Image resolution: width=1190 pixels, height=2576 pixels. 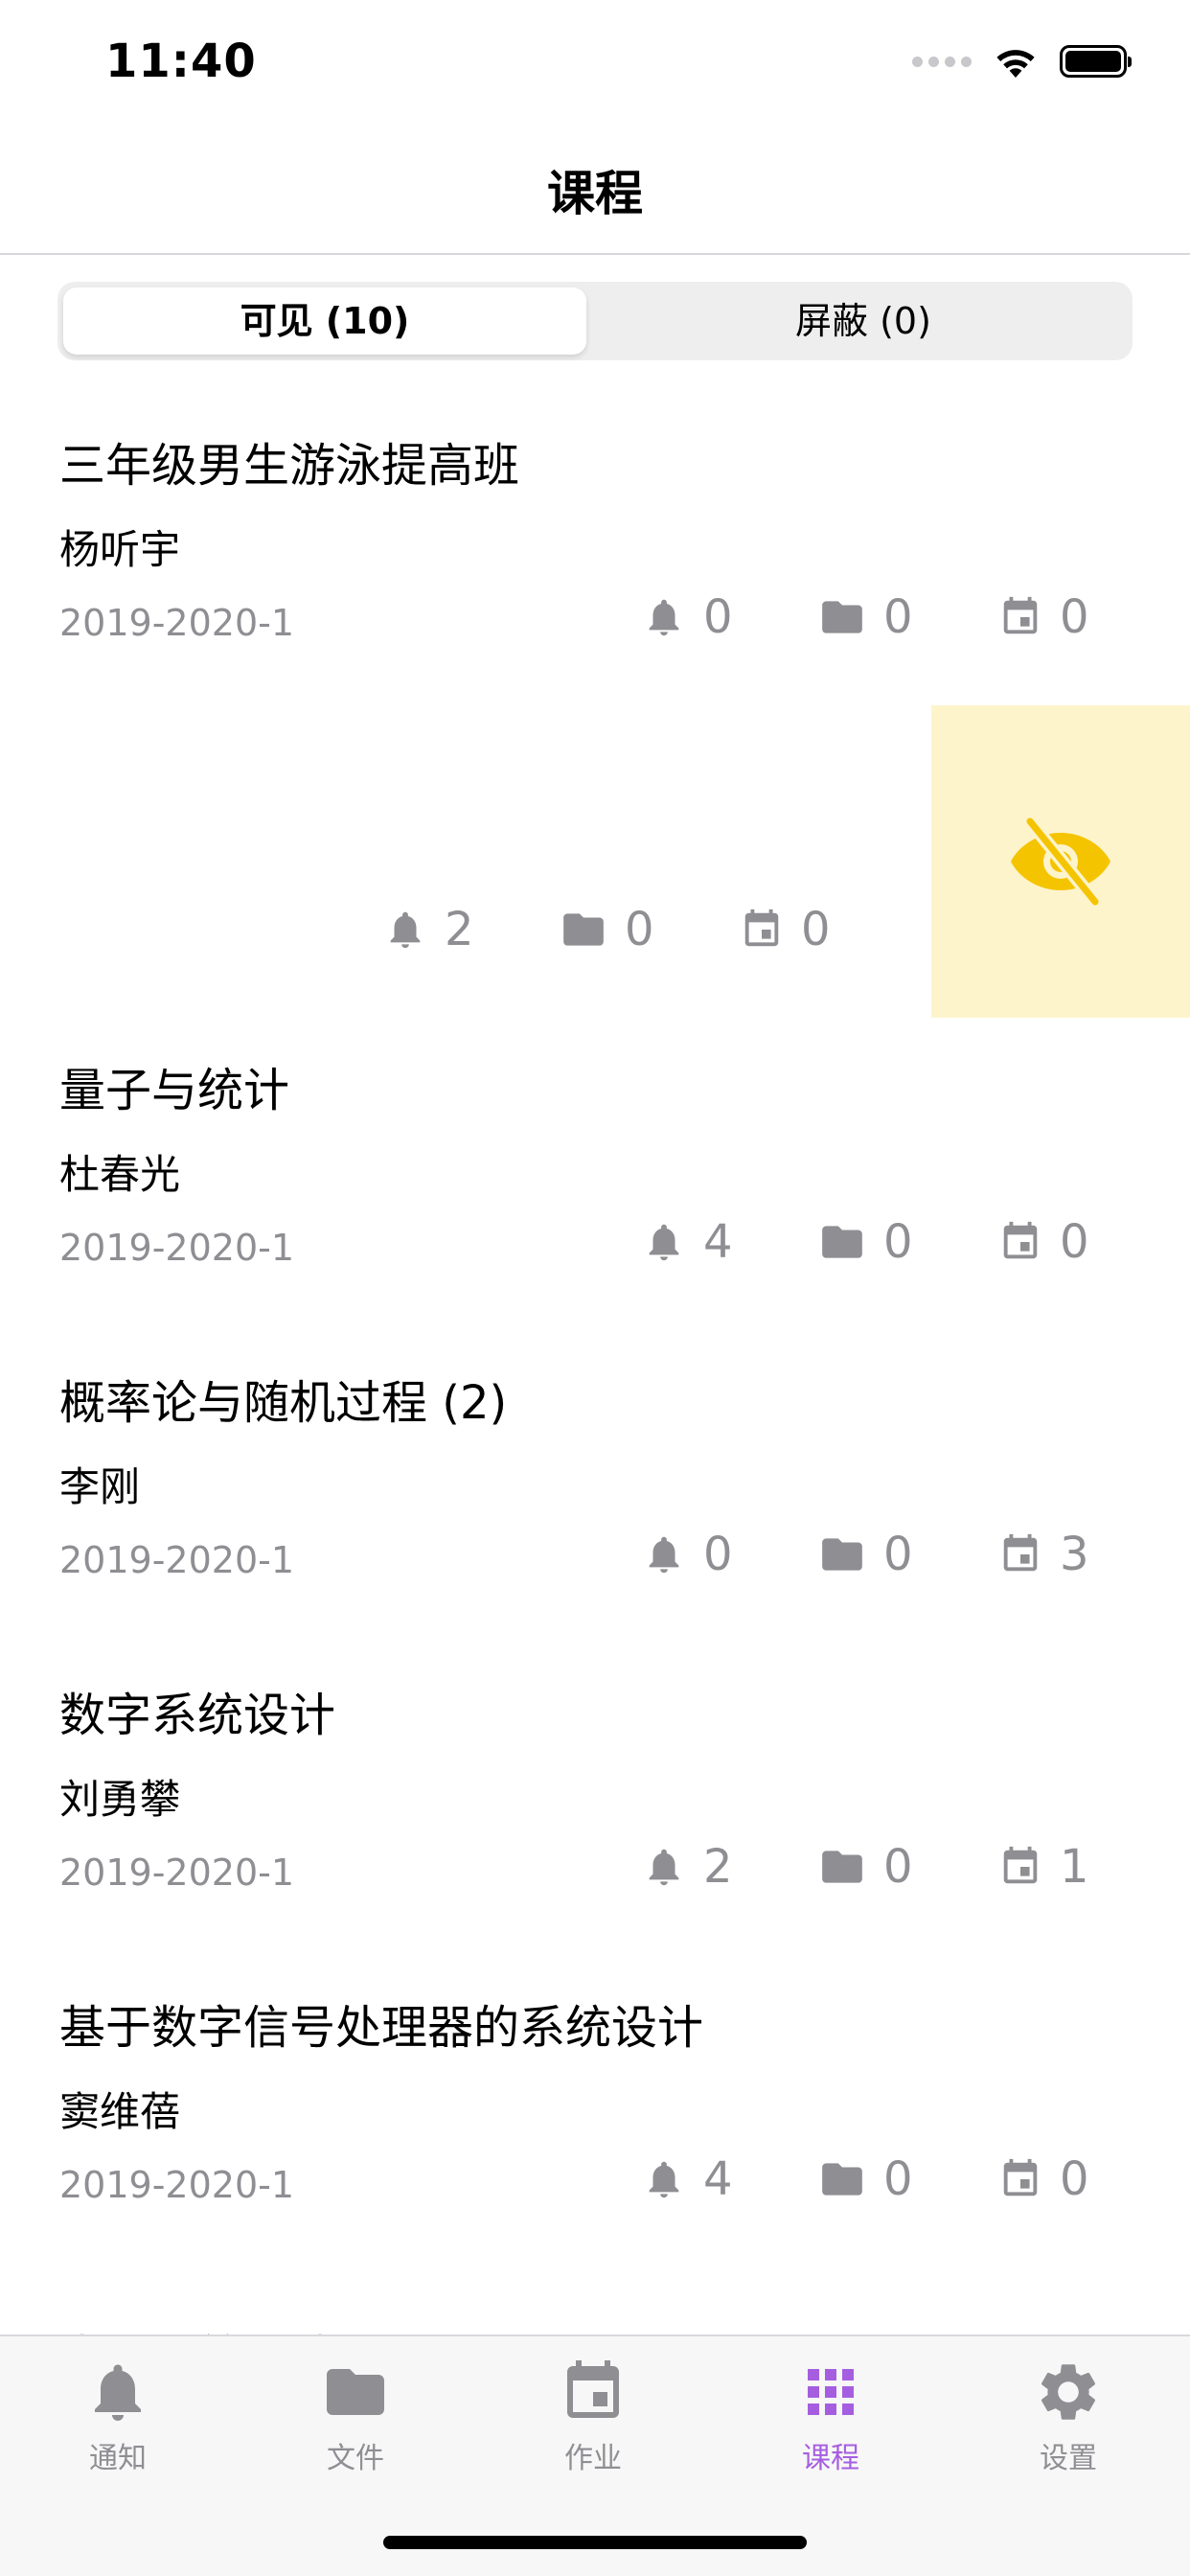 I want to click on course-title: 量子与统计, so click(x=175, y=1090).